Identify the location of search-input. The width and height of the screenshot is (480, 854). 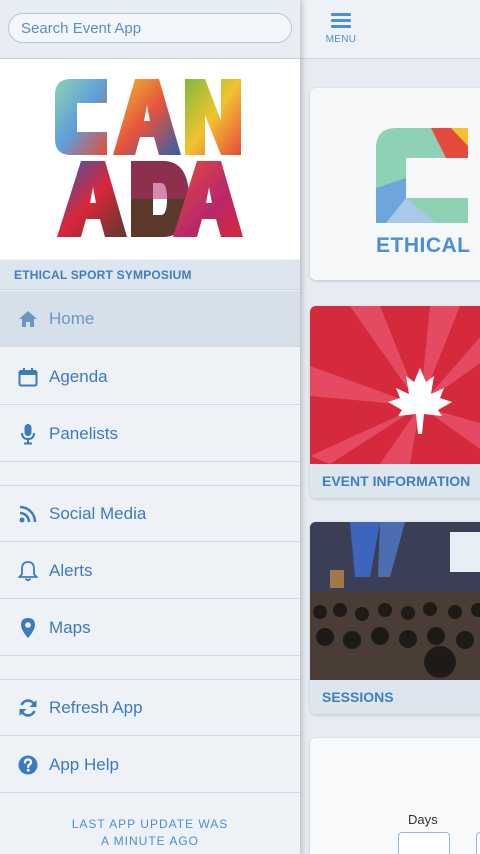
(150, 28).